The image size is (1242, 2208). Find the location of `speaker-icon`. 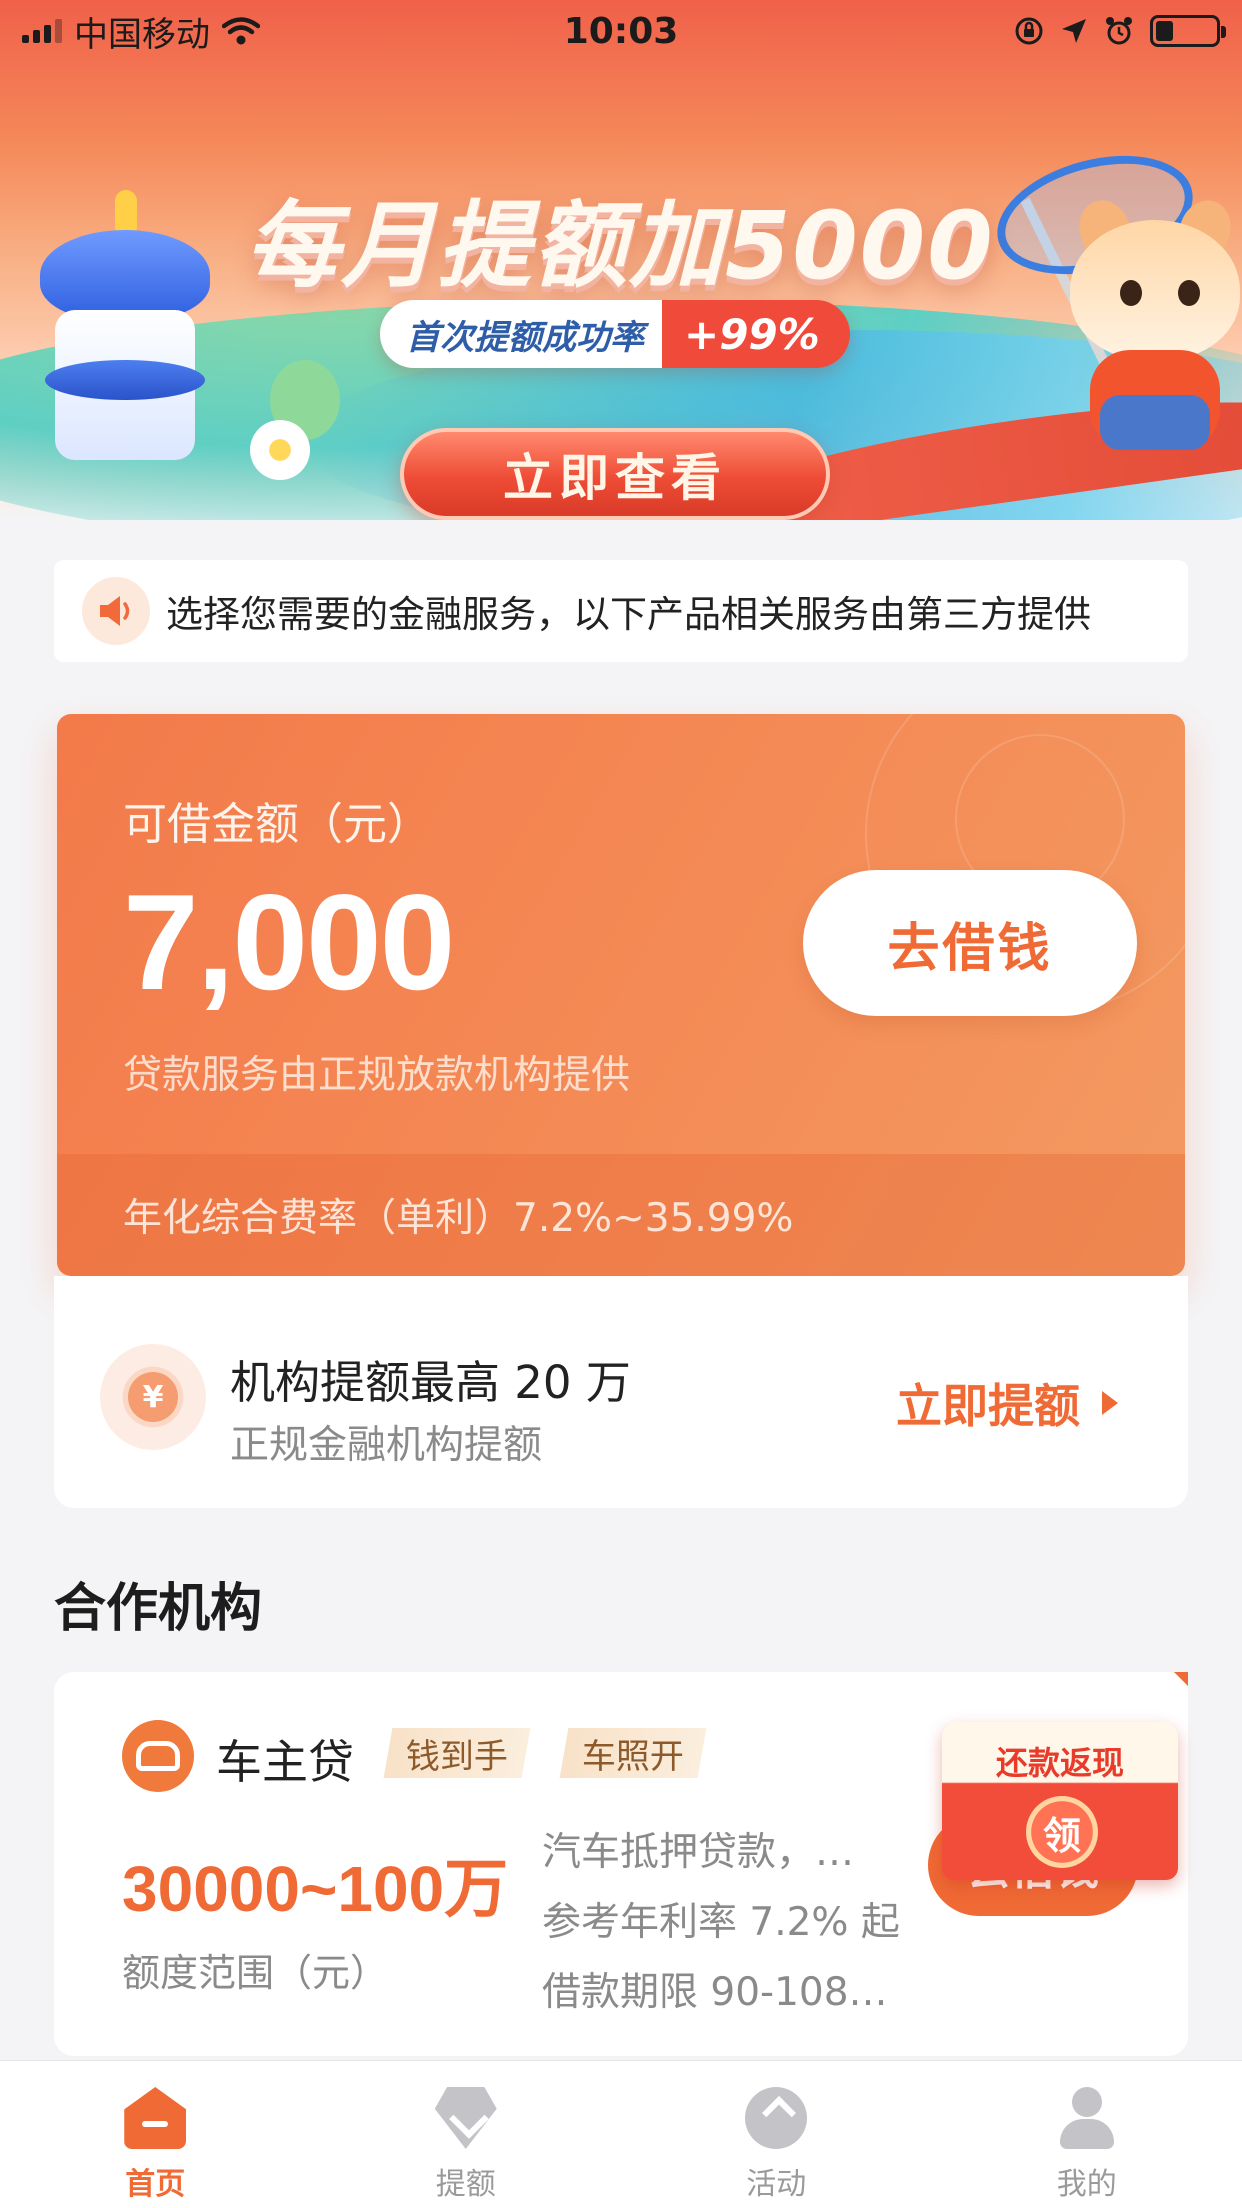

speaker-icon is located at coordinates (116, 611).